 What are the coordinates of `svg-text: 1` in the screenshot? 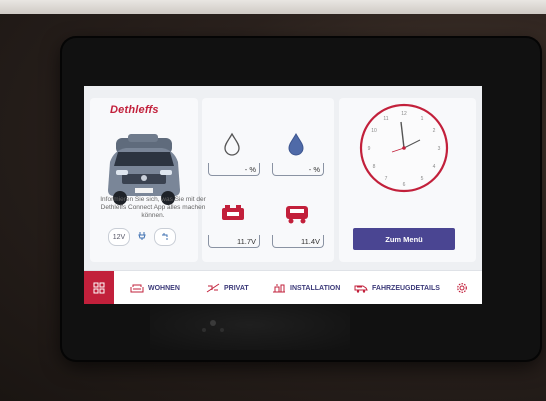 It's located at (422, 119).